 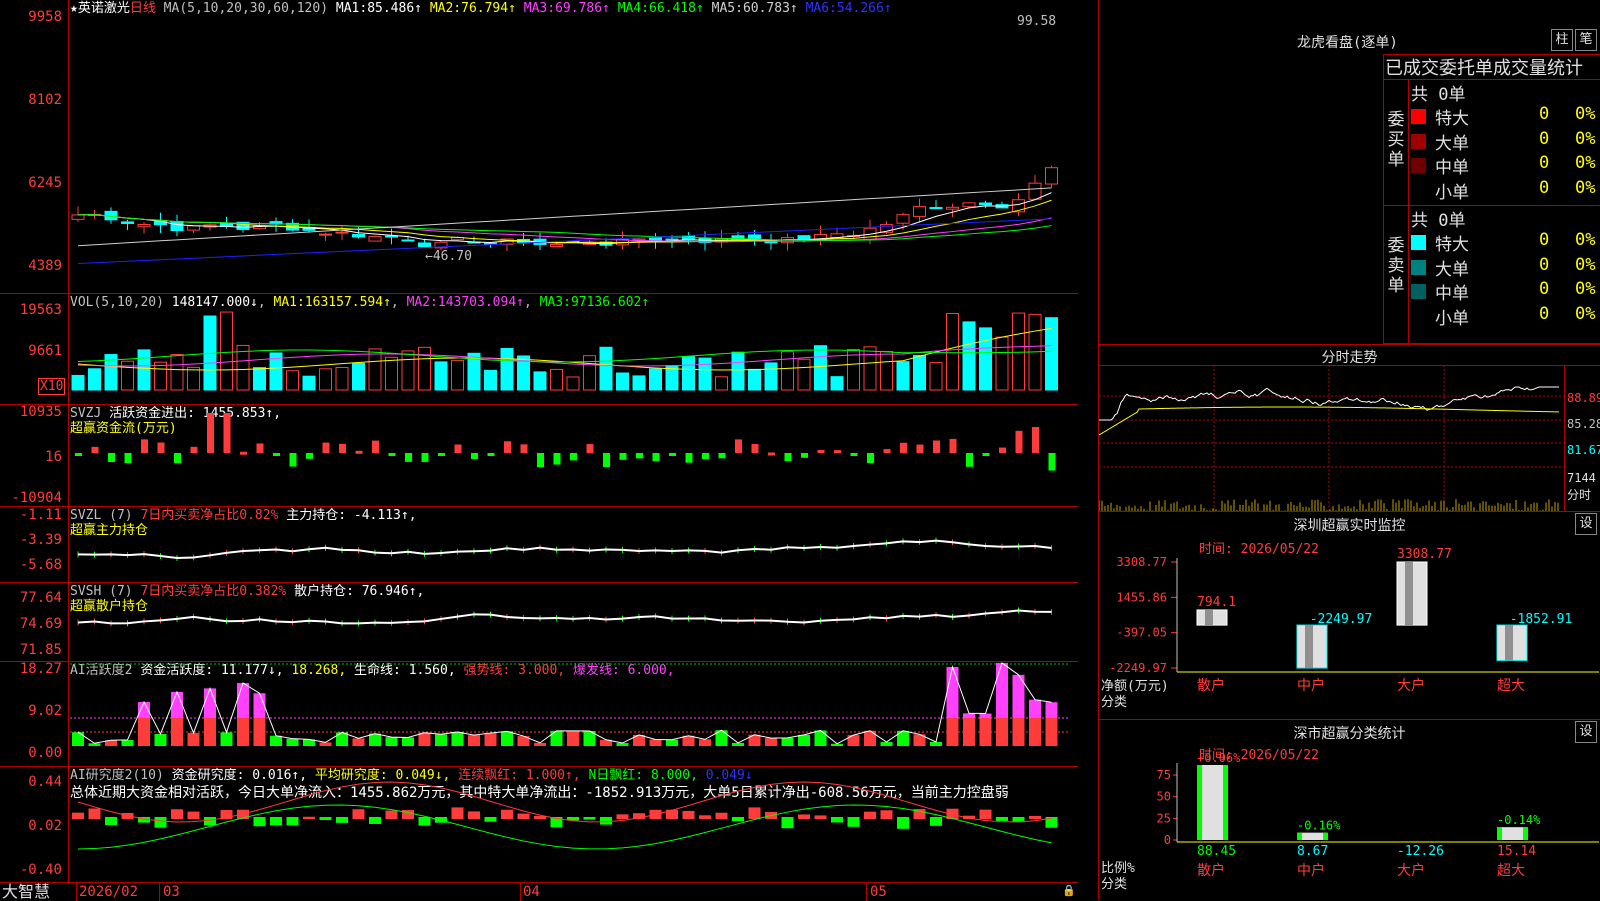 I want to click on svzj-chart, so click(x=574, y=455).